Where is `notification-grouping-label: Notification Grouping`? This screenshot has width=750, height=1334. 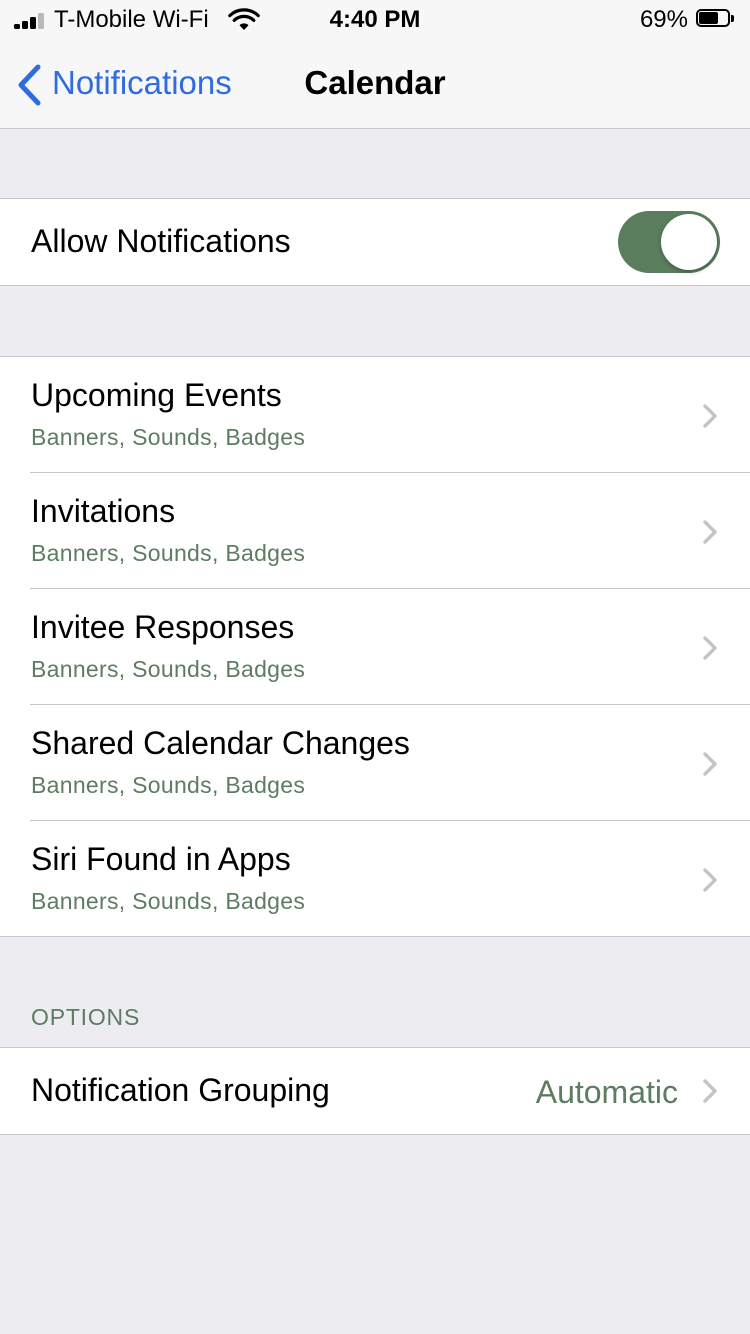
notification-grouping-label: Notification Grouping is located at coordinates (180, 1090).